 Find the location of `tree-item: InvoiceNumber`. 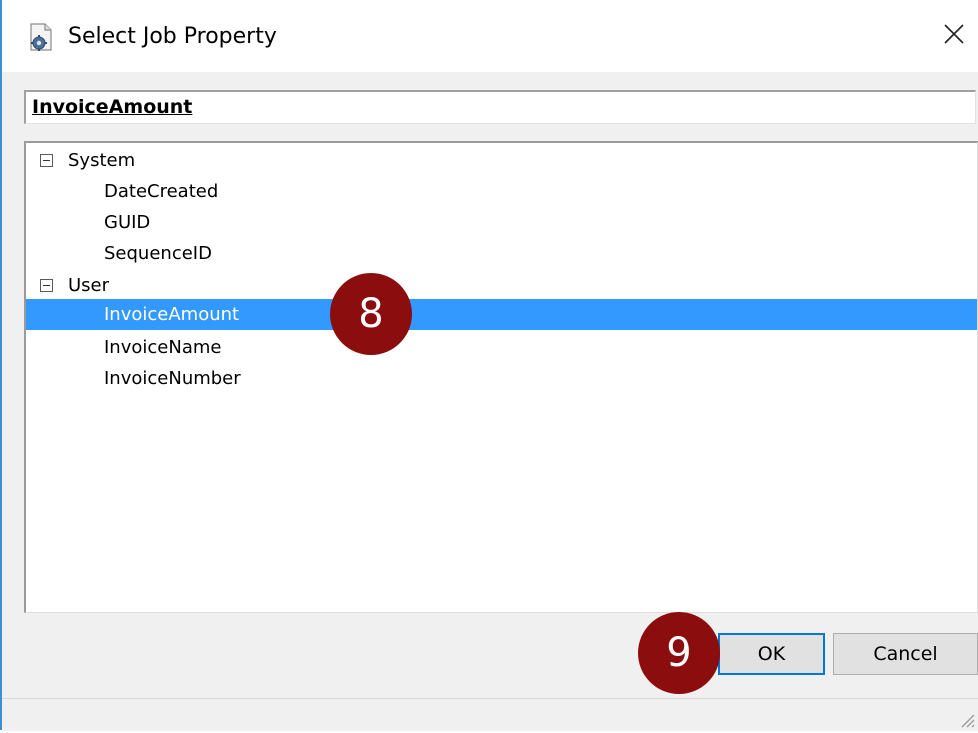

tree-item: InvoiceNumber is located at coordinates (501, 378).